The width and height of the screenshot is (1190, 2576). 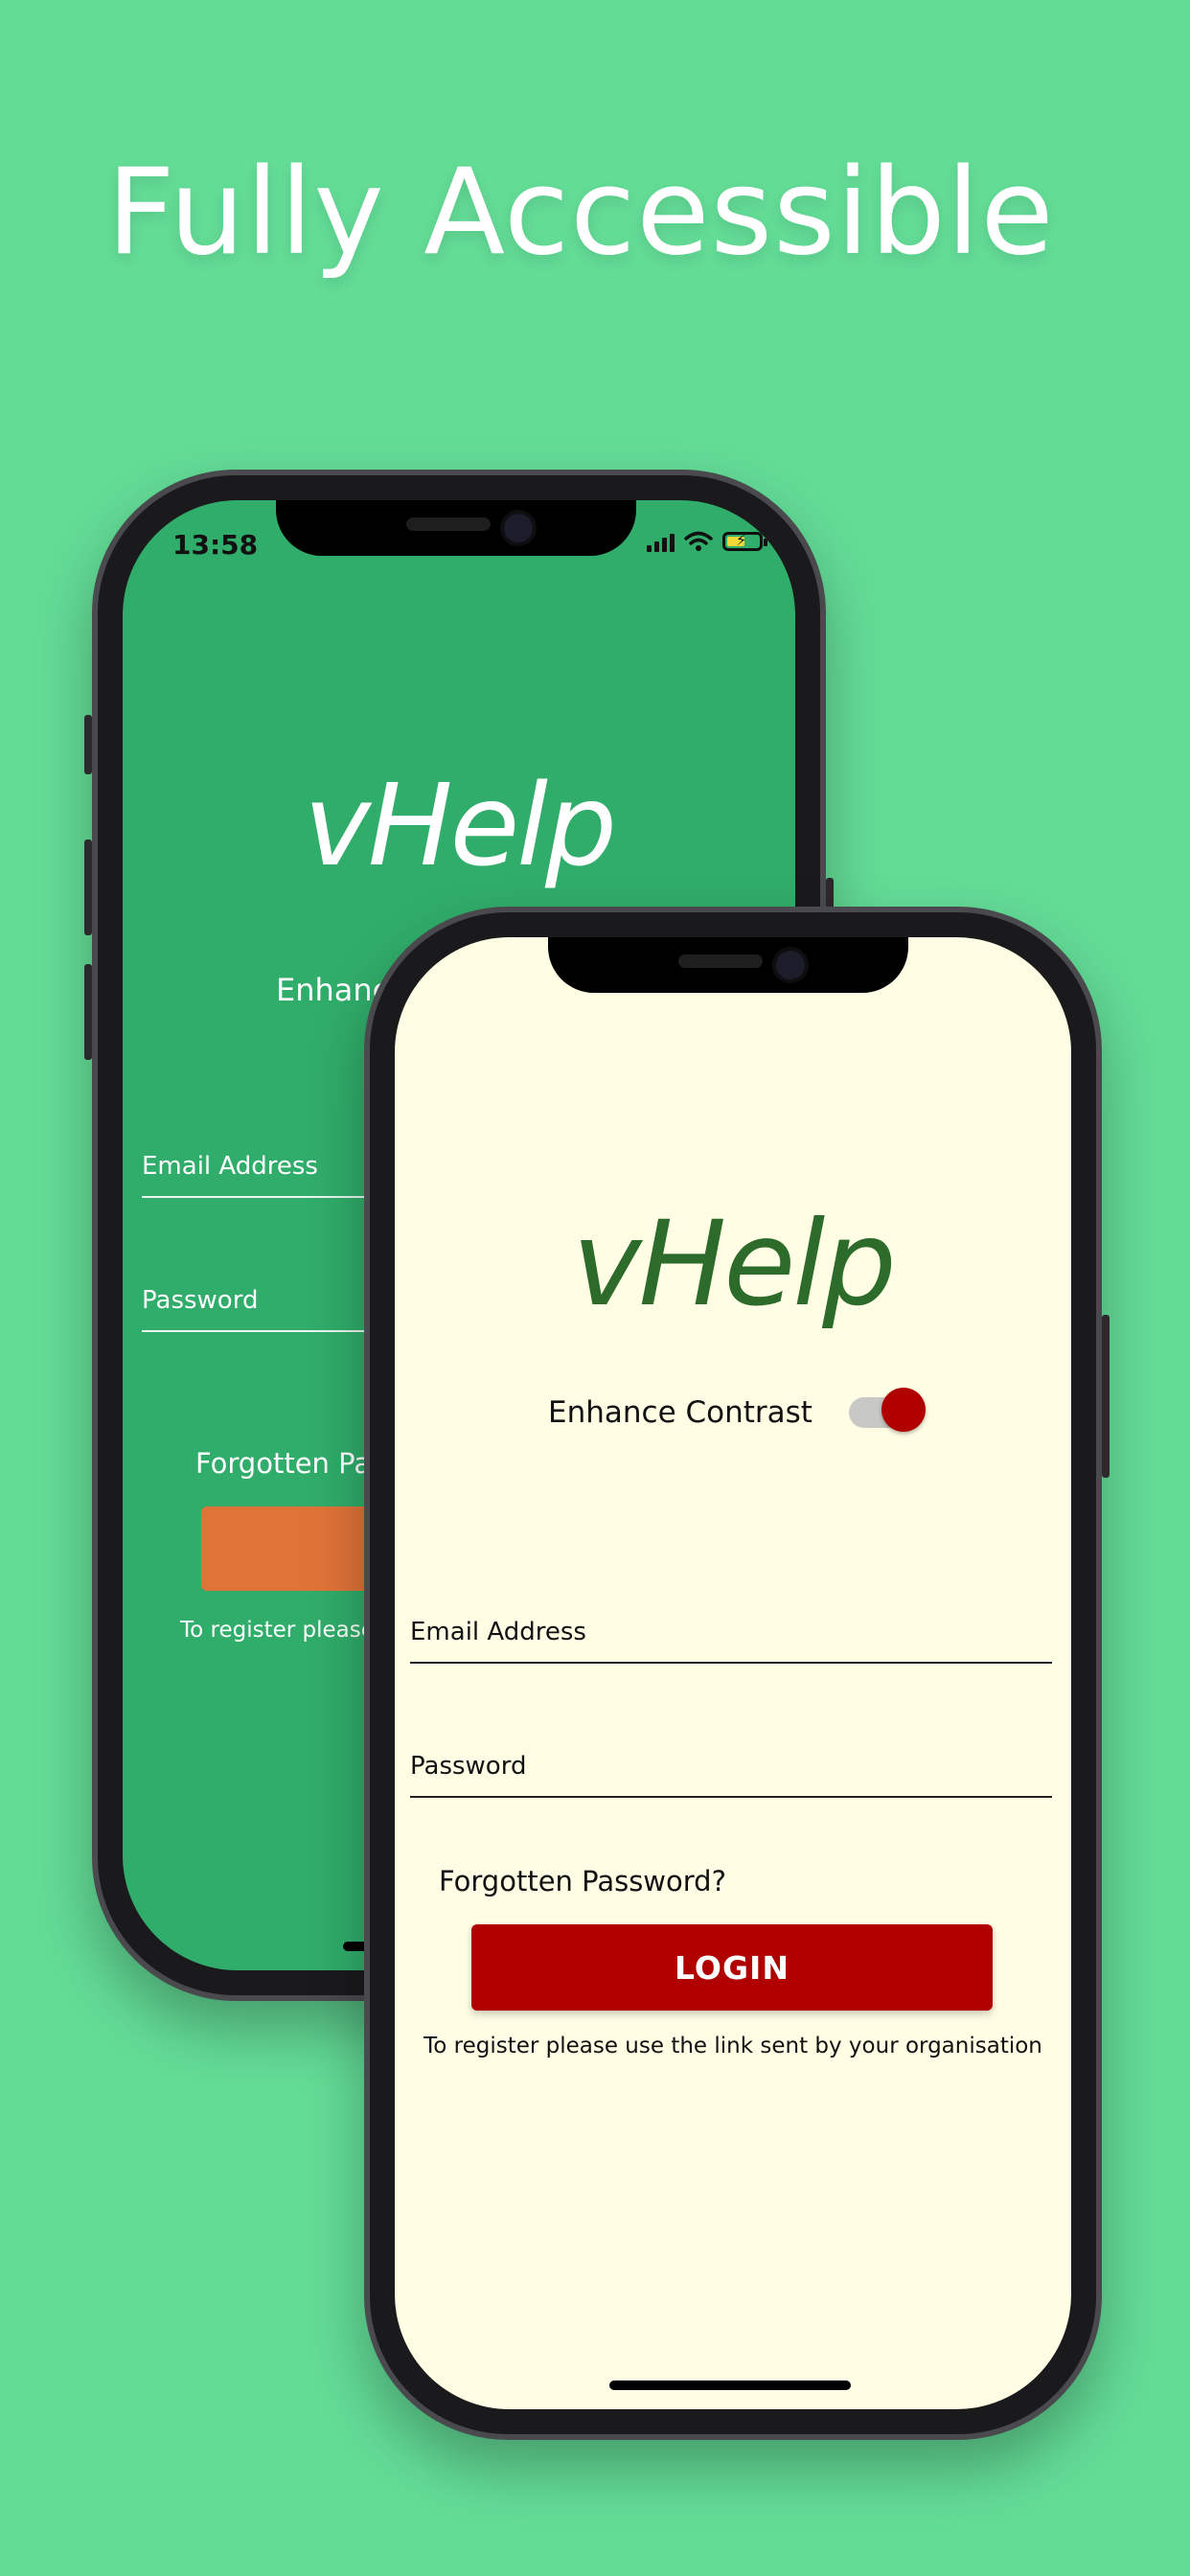 I want to click on email-field, so click(x=731, y=1663).